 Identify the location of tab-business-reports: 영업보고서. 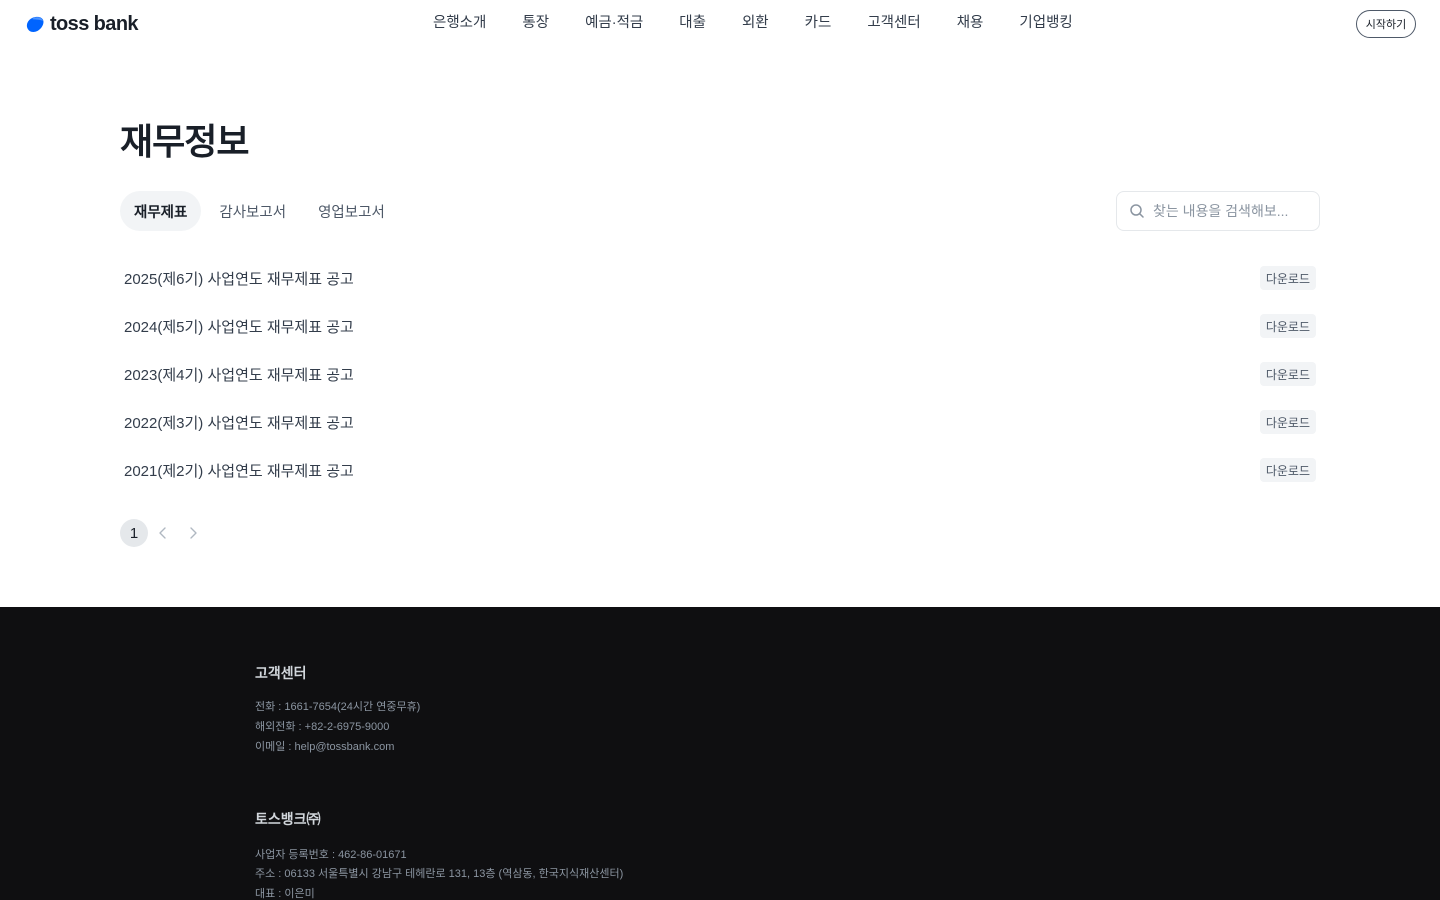
(351, 211).